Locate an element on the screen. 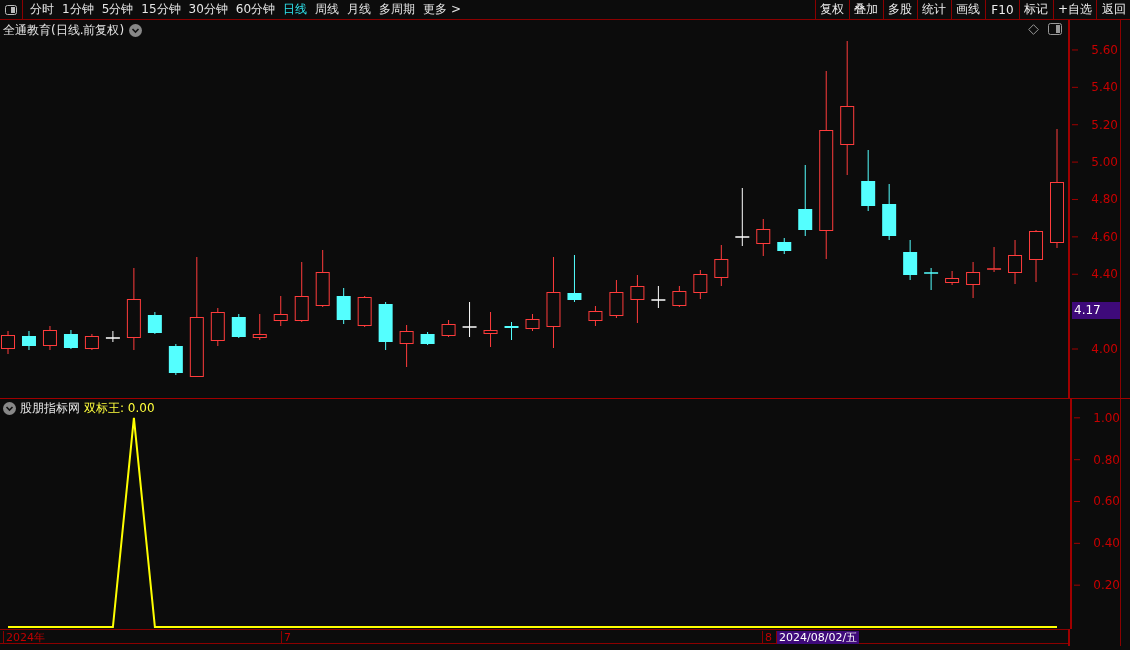 The width and height of the screenshot is (1130, 650). indicator-tick-label: 1.00 is located at coordinates (1106, 417).